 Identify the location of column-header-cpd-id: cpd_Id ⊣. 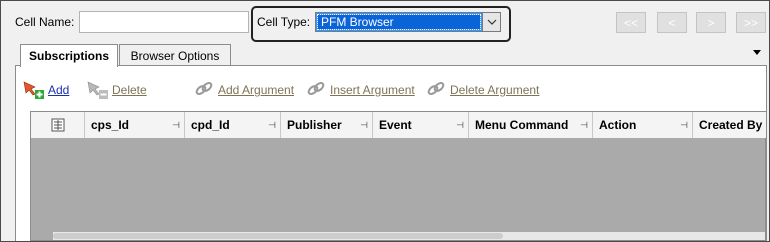
(233, 125).